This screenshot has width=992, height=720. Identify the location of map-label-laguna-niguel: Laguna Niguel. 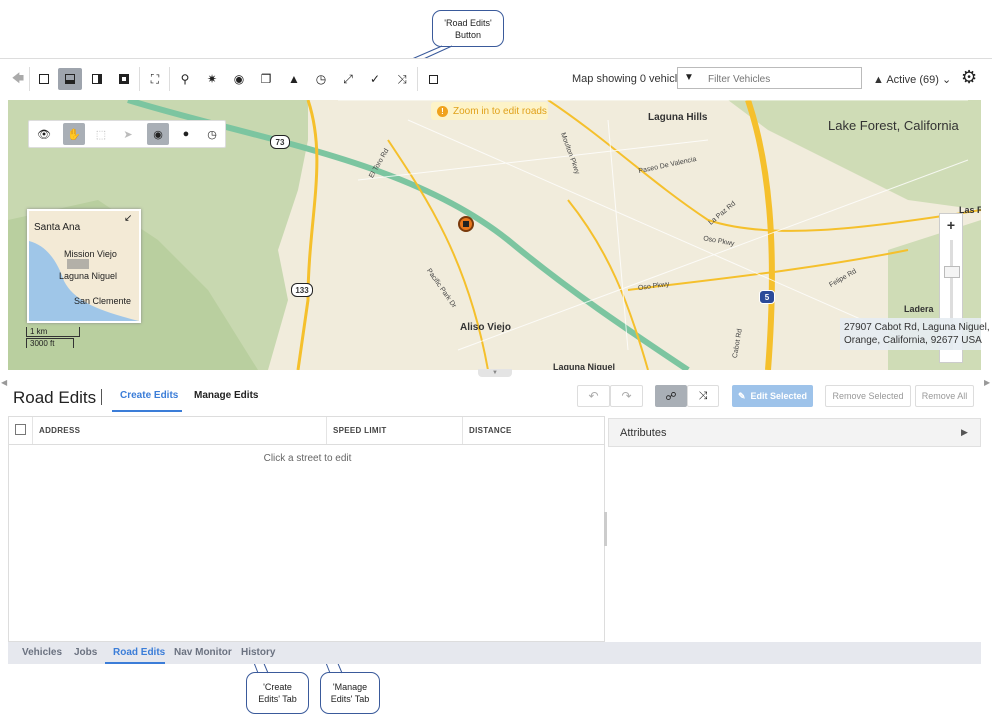
(584, 366).